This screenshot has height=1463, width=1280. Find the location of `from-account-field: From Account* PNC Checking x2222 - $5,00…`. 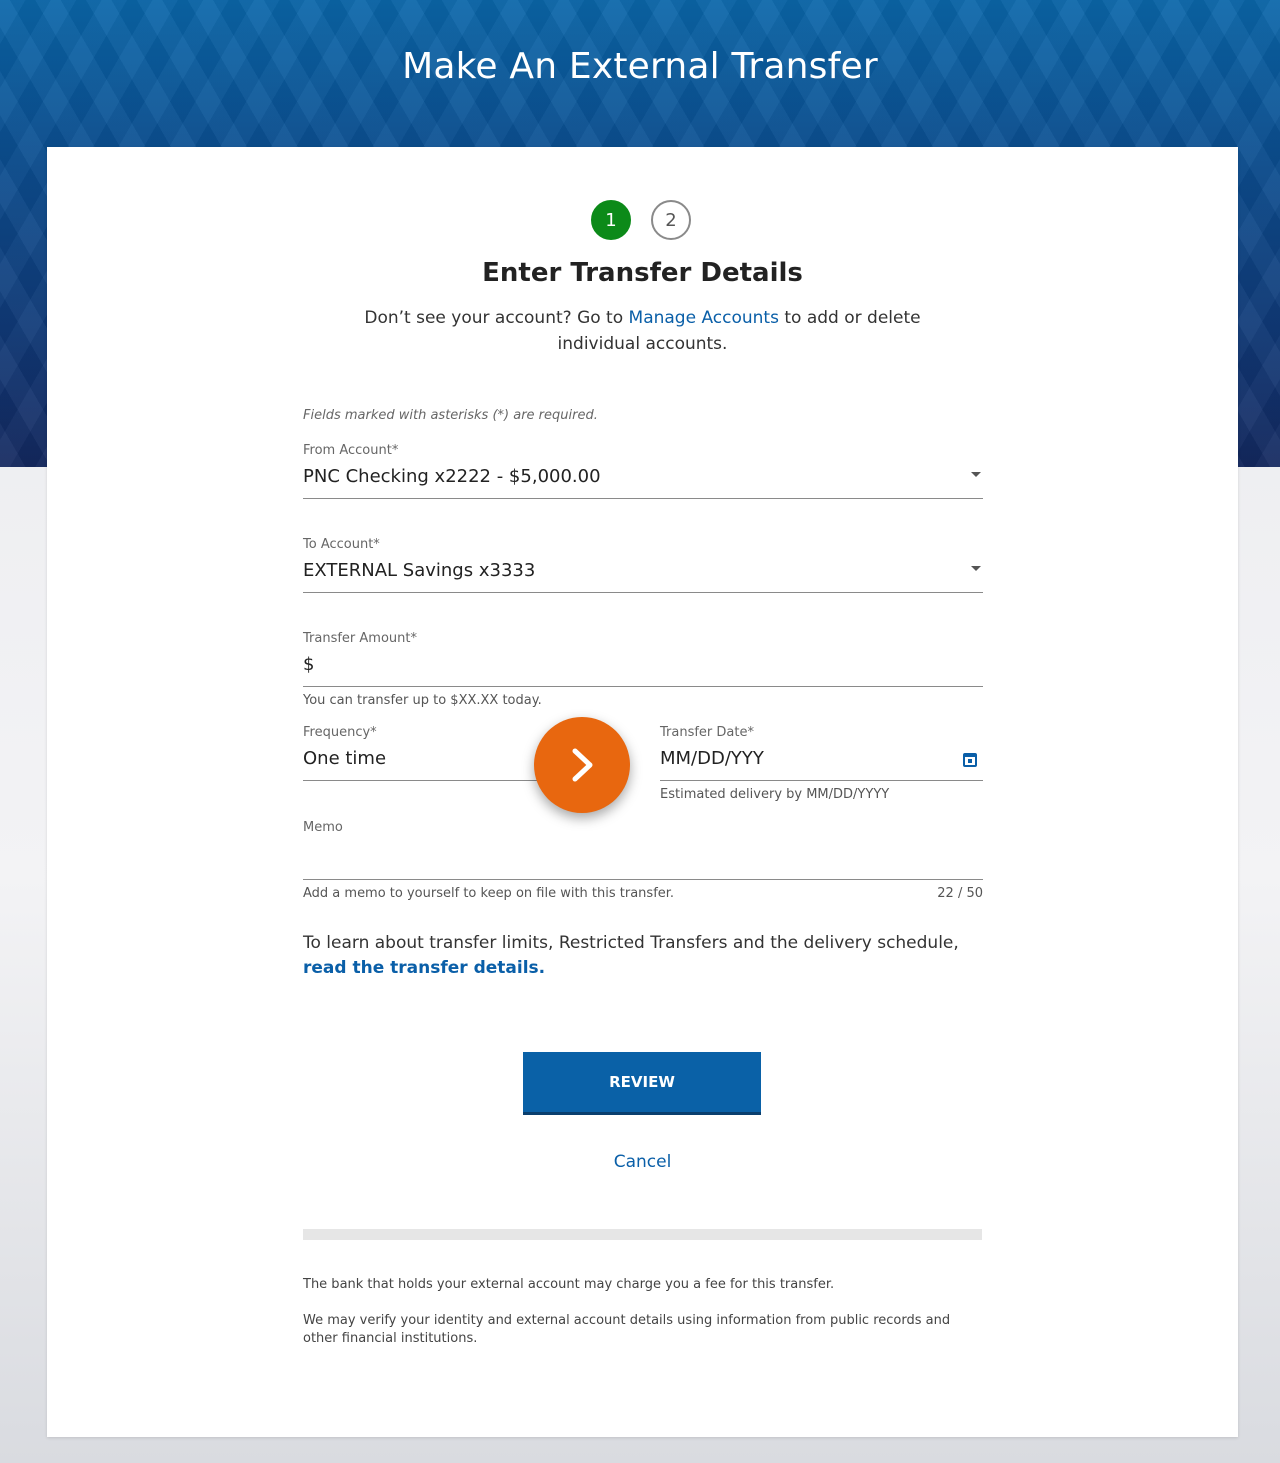

from-account-field: From Account* PNC Checking x2222 - $5,00… is located at coordinates (643, 471).